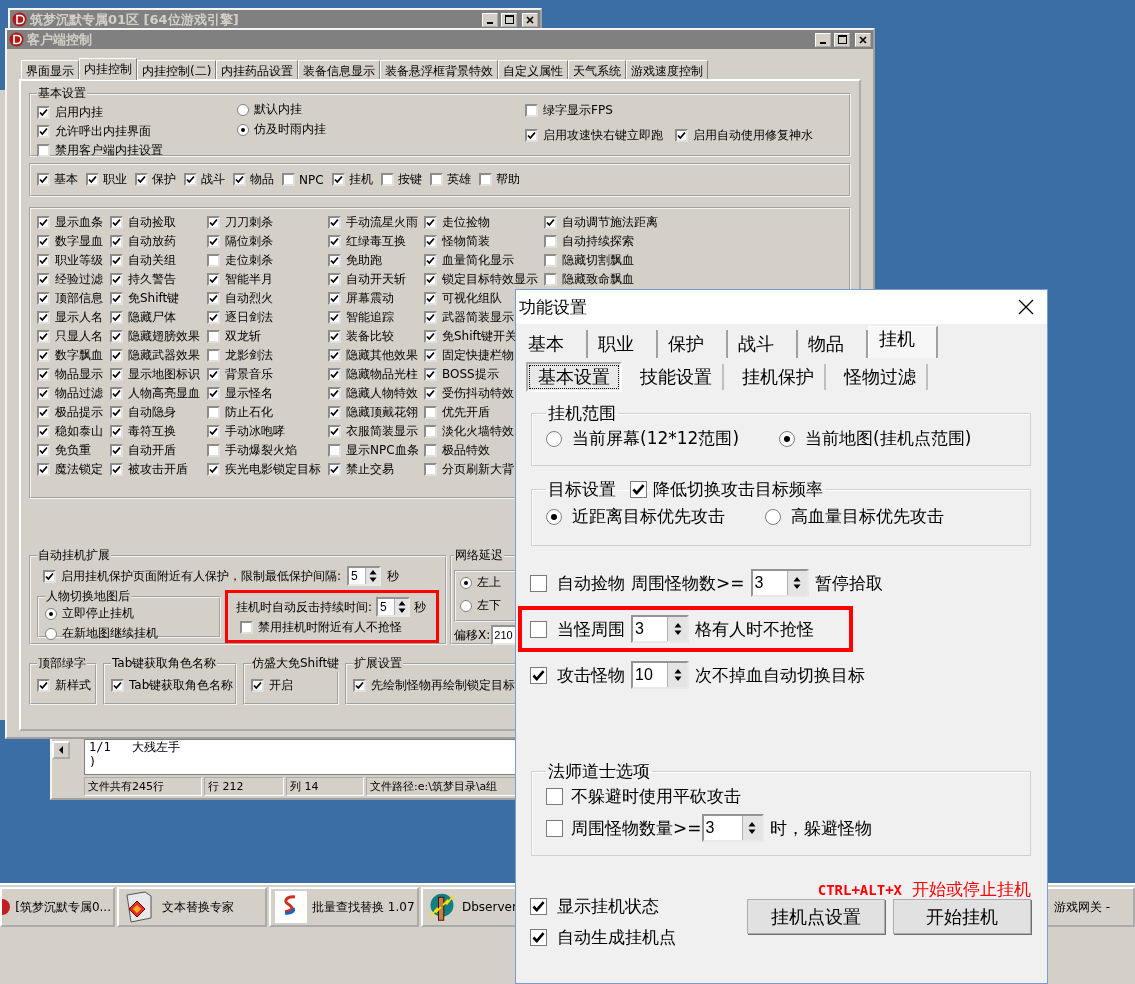  I want to click on minimize-icon, so click(490, 22).